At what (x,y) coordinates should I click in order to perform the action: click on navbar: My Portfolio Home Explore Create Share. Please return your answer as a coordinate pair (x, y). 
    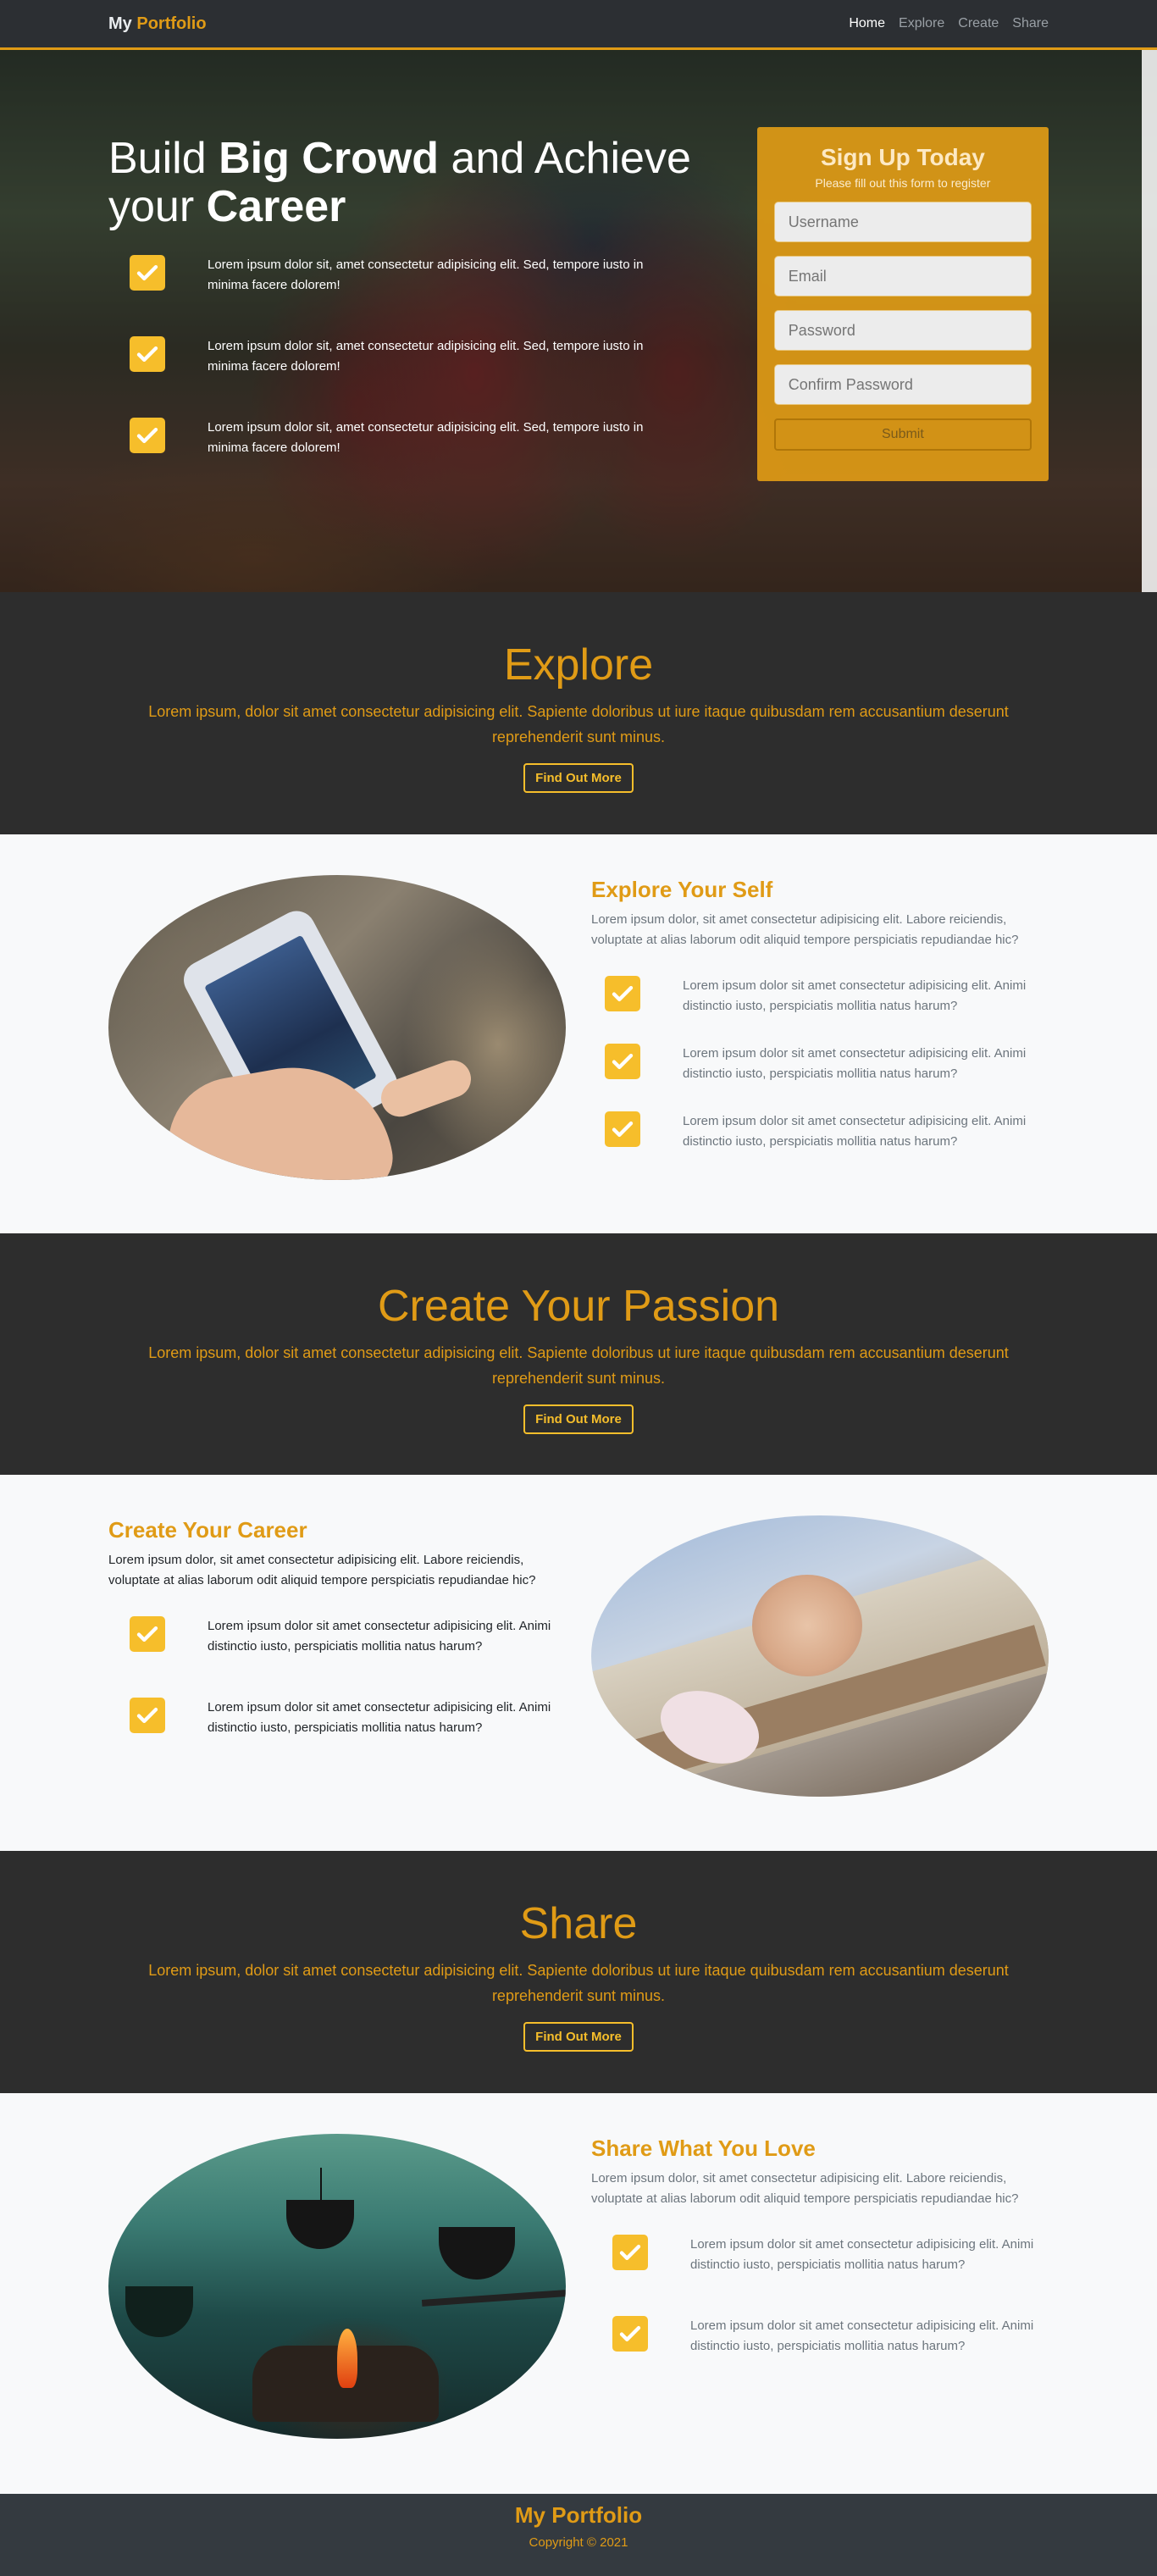
    Looking at the image, I should click on (578, 25).